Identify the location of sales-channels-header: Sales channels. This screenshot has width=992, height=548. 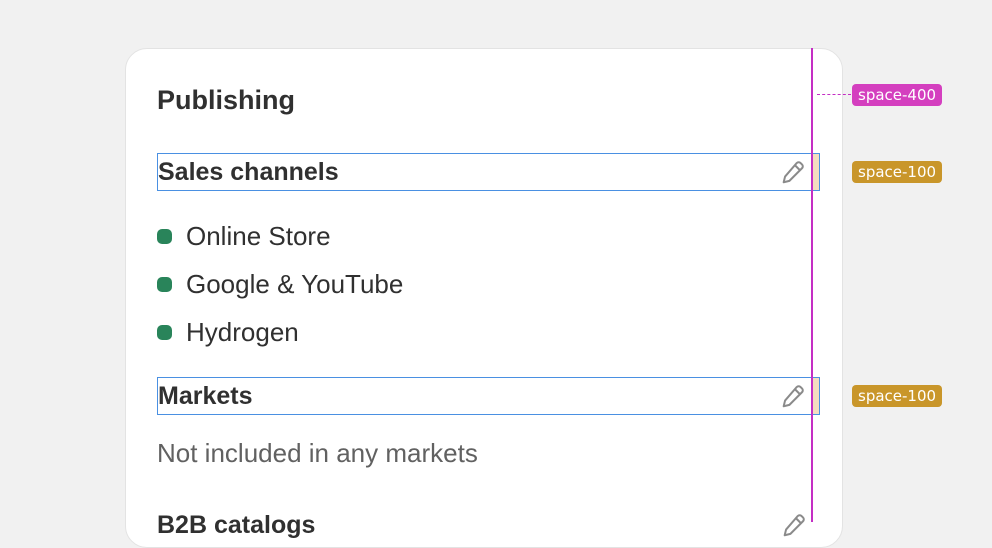
(488, 172).